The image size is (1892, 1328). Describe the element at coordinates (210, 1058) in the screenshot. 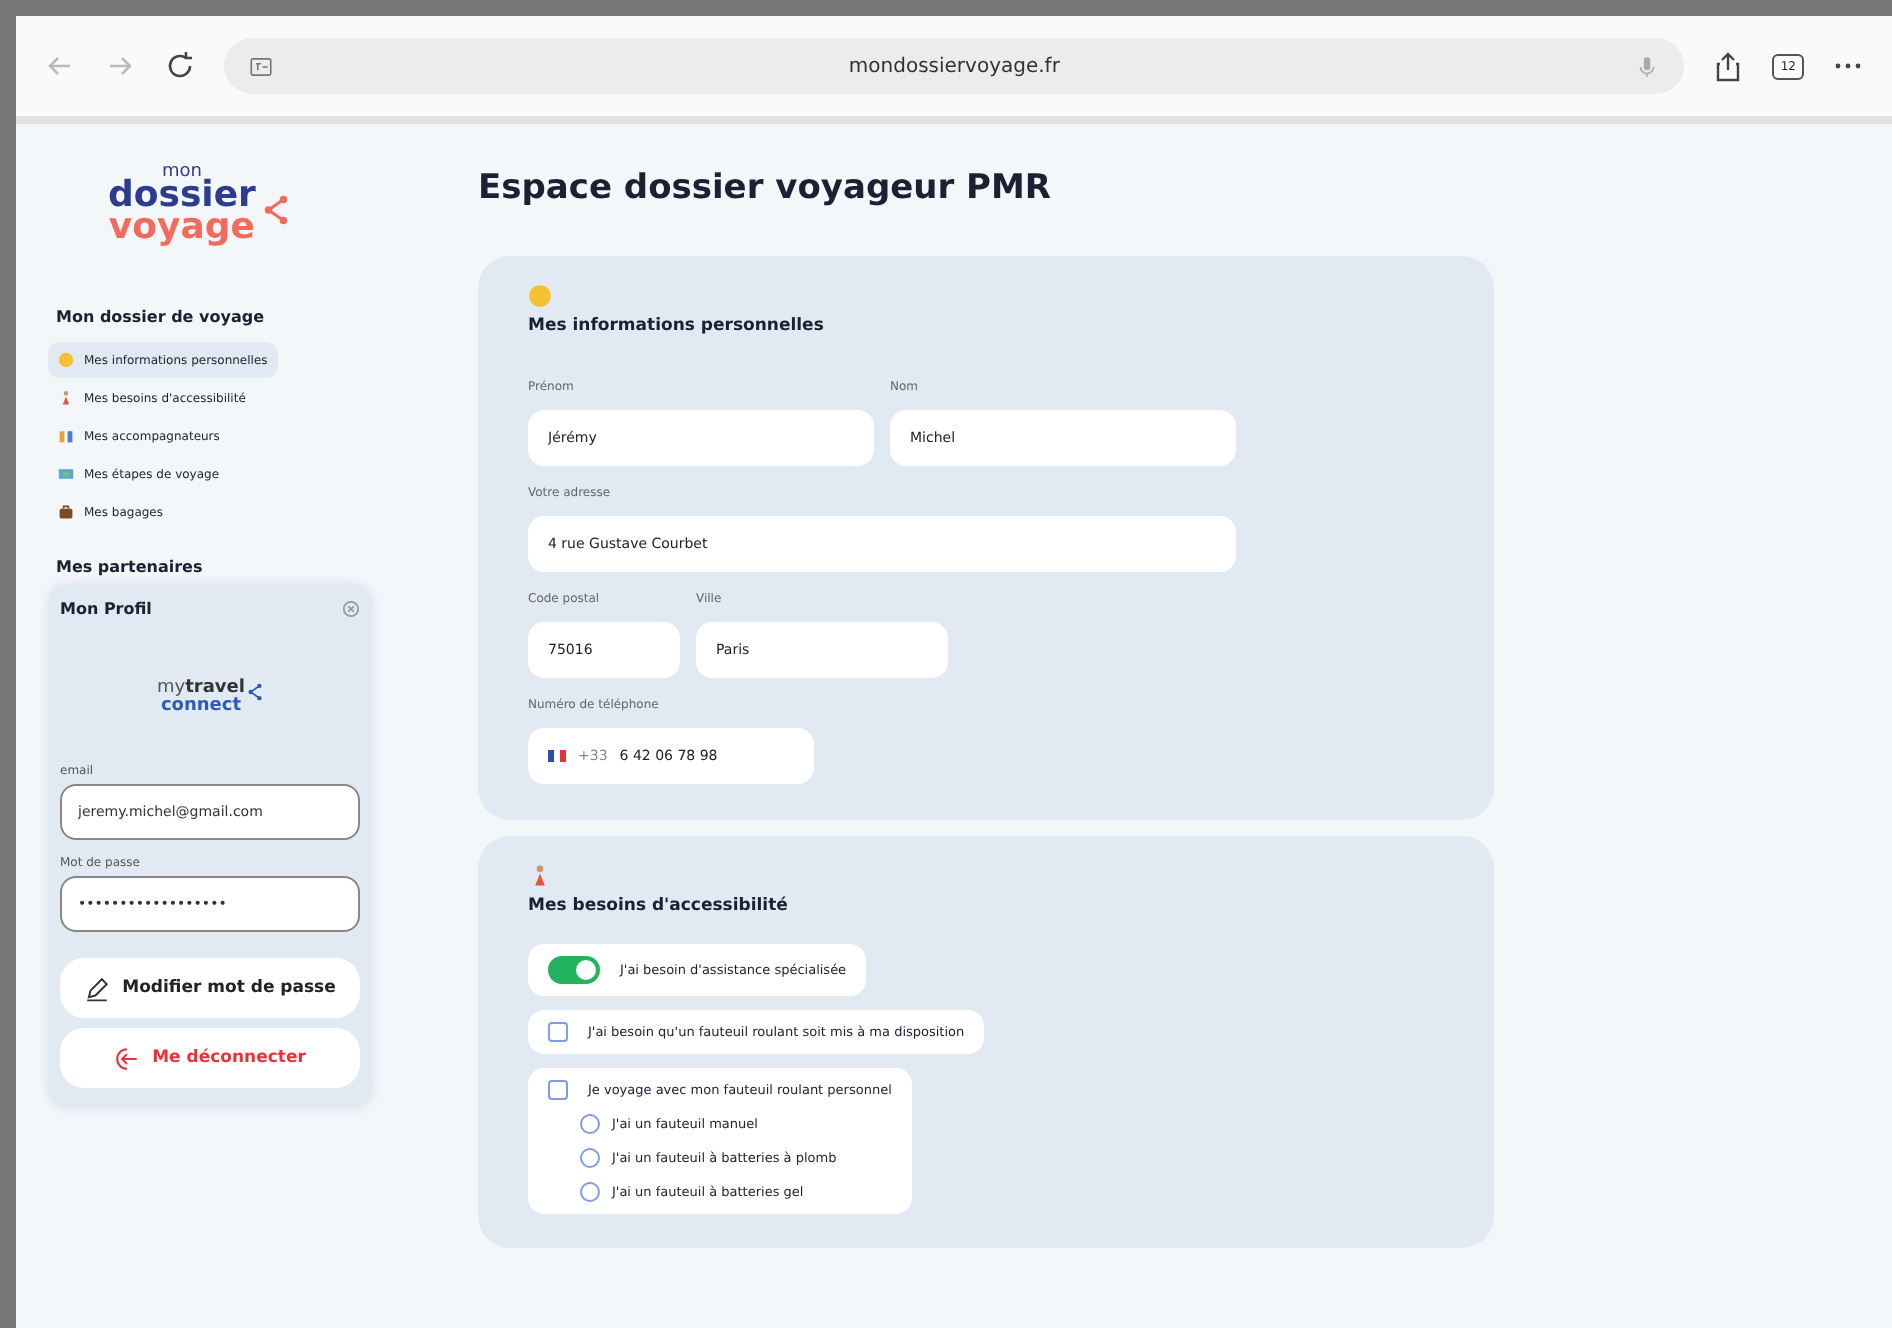

I see `logout-button: Me déconnecter` at that location.